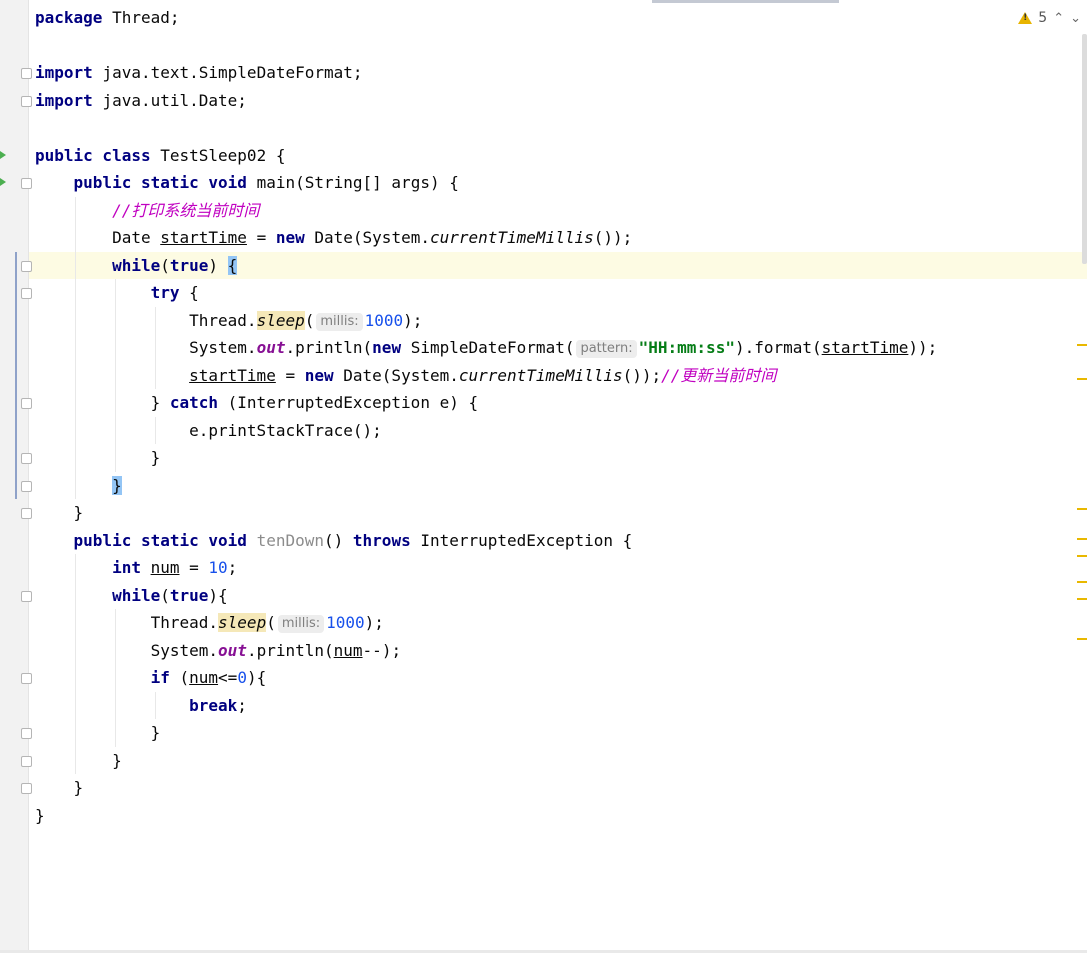 Image resolution: width=1087 pixels, height=953 pixels. What do you see at coordinates (208, 430) in the screenshot?
I see `code-text: e.printStackTrace();` at bounding box center [208, 430].